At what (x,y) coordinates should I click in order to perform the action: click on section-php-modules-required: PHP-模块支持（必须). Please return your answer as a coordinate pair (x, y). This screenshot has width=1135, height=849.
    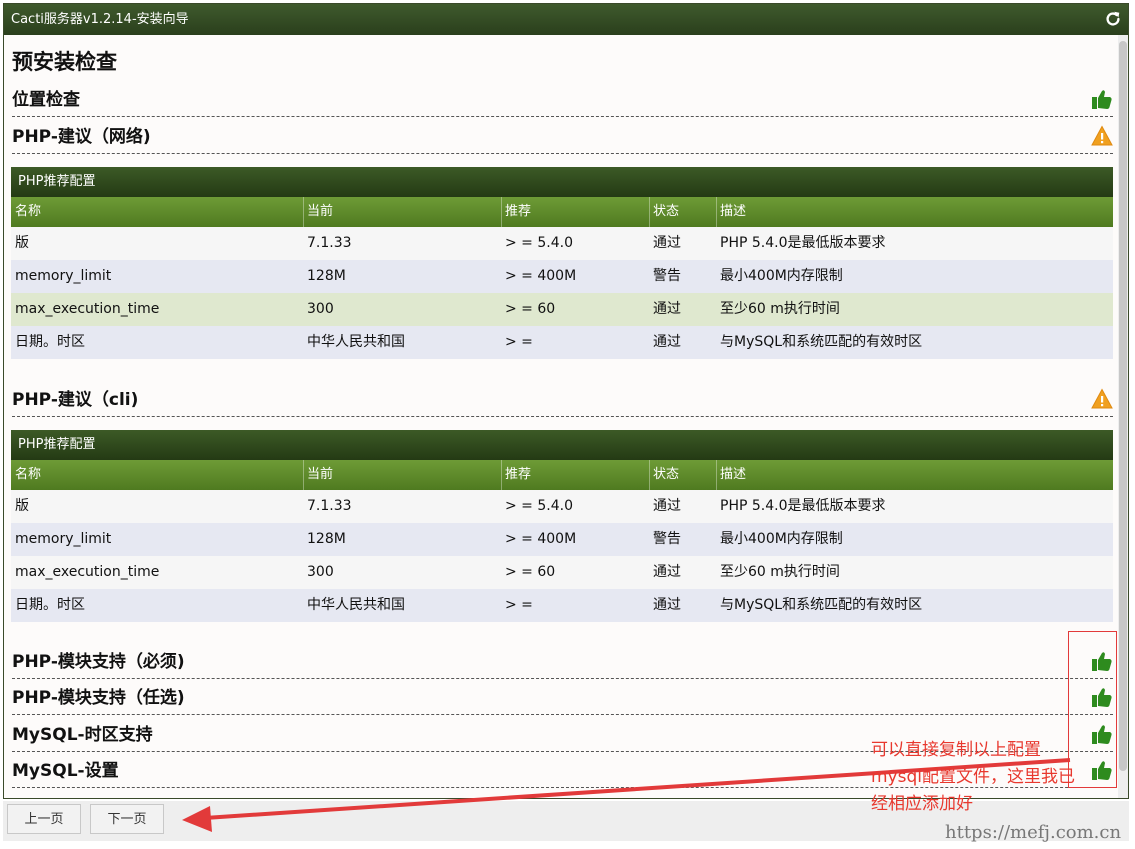
    Looking at the image, I should click on (562, 662).